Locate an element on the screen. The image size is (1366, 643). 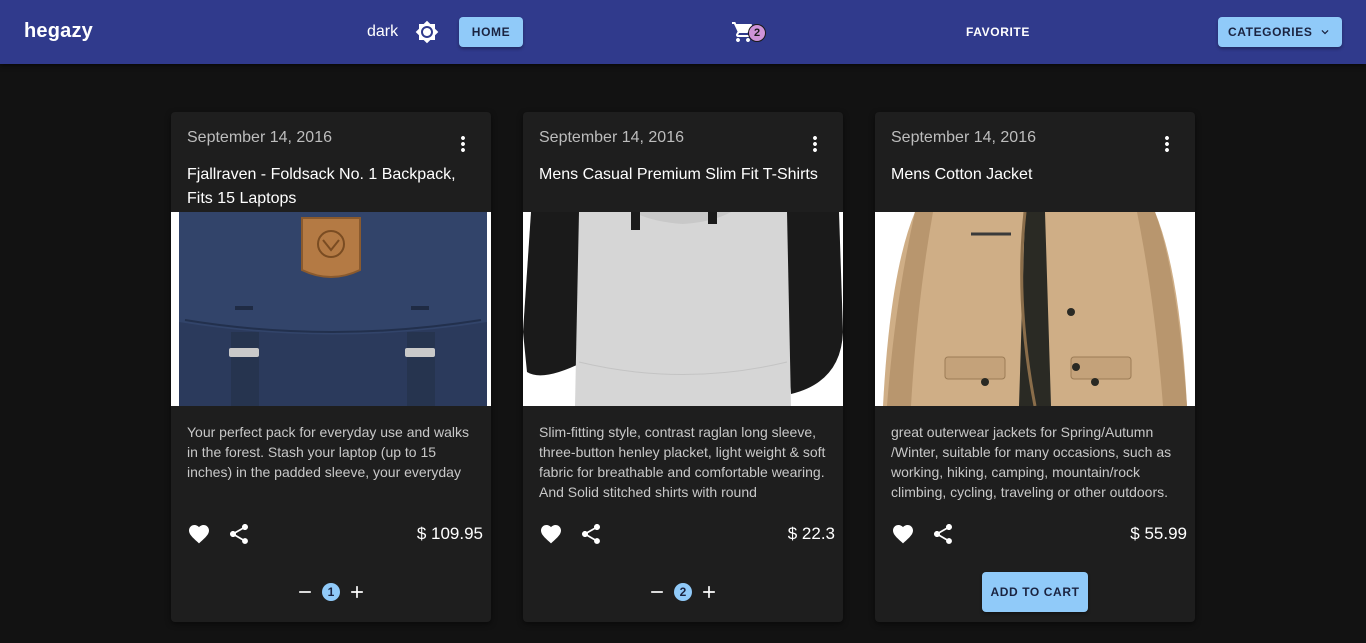
brightness-icon is located at coordinates (427, 32).